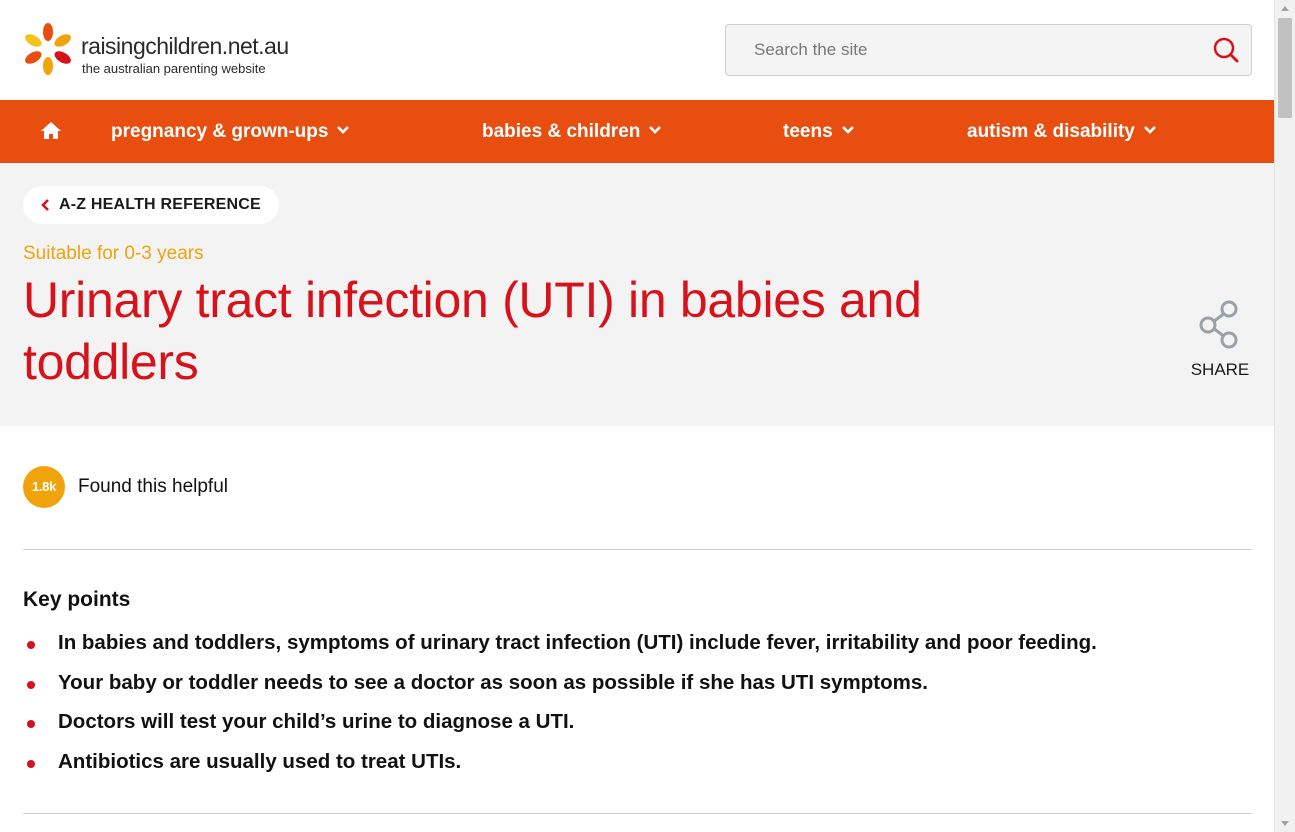  I want to click on scroll-thumb, so click(1285, 68).